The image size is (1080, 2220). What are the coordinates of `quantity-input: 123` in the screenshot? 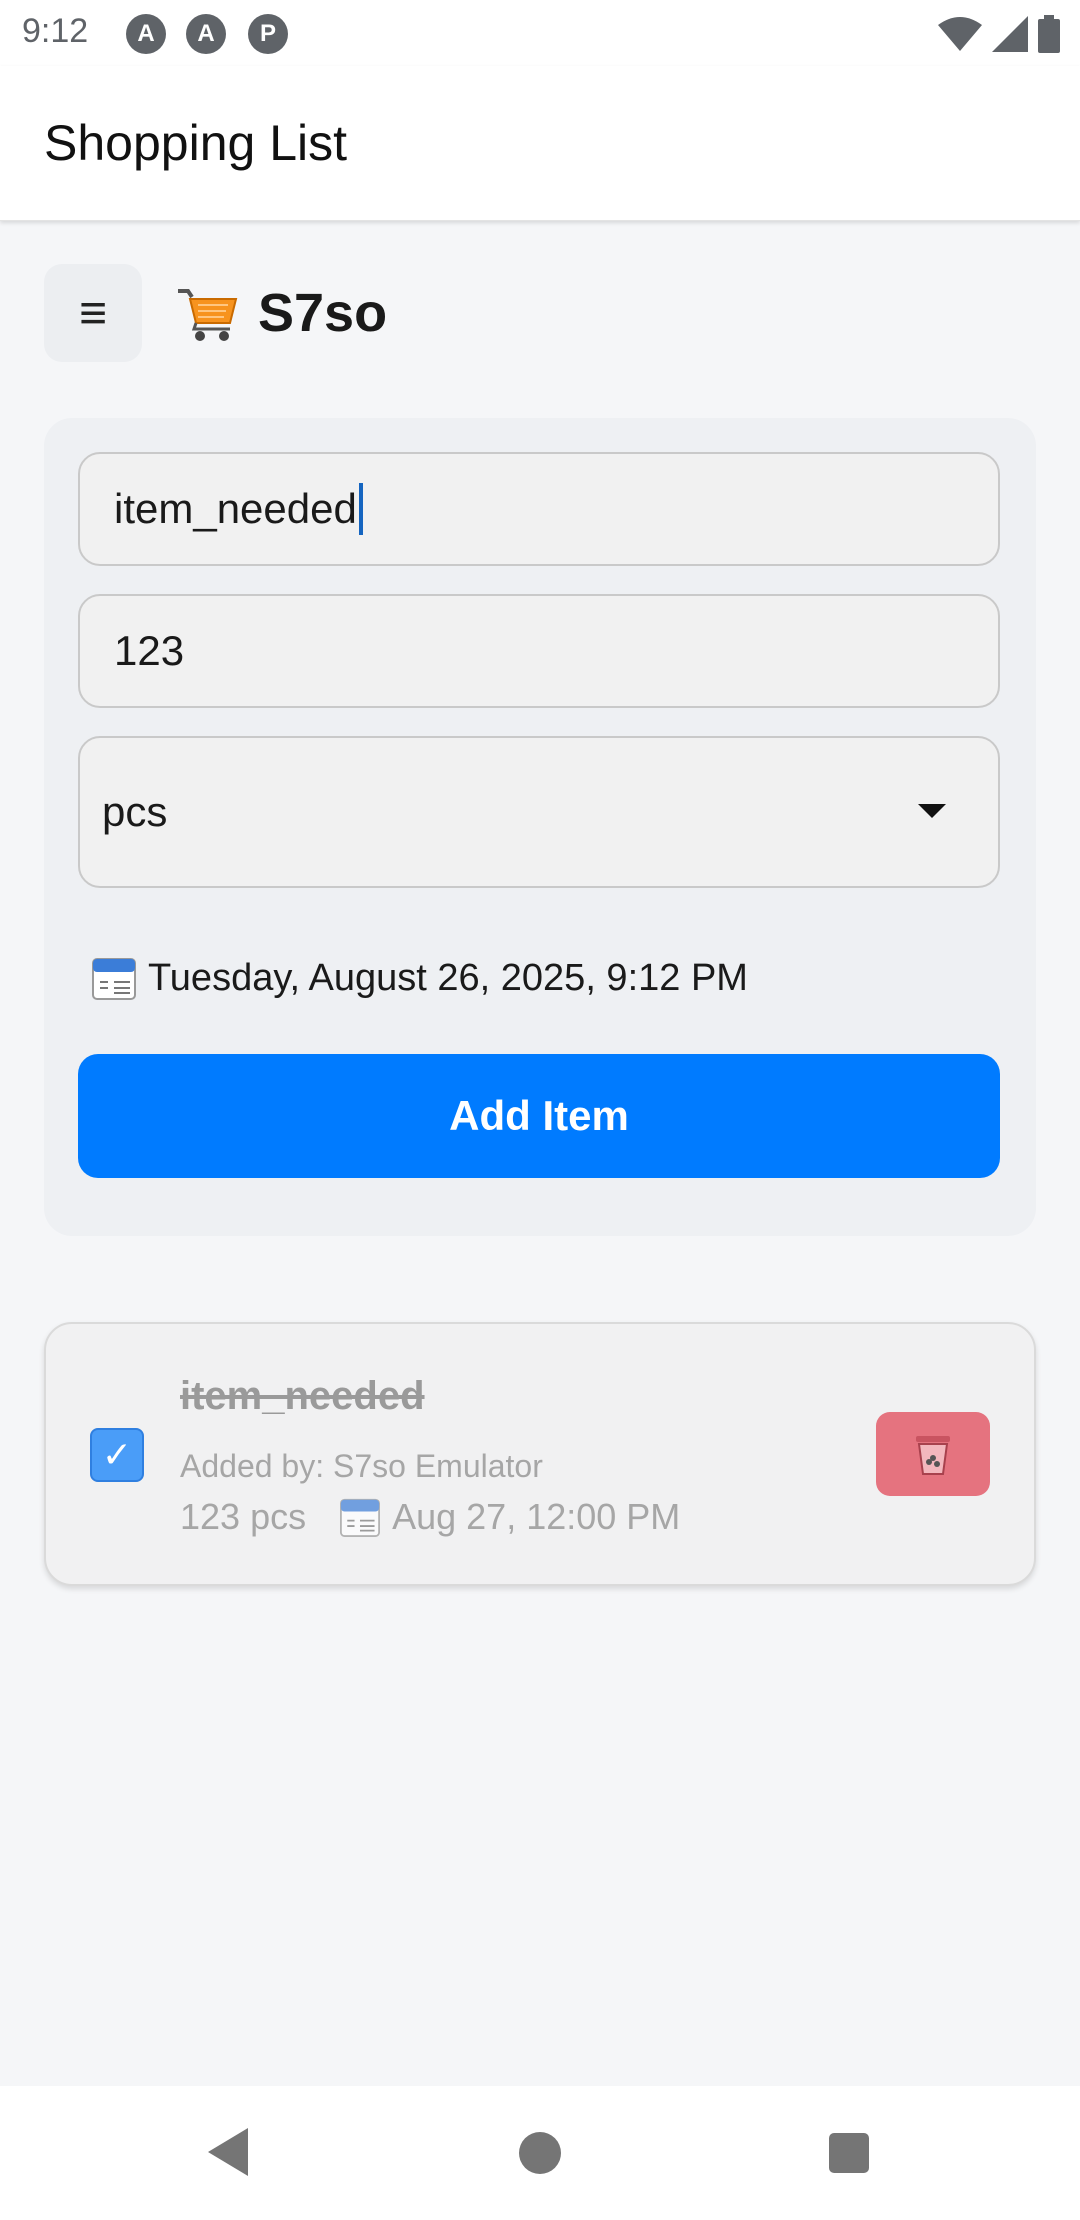 It's located at (539, 651).